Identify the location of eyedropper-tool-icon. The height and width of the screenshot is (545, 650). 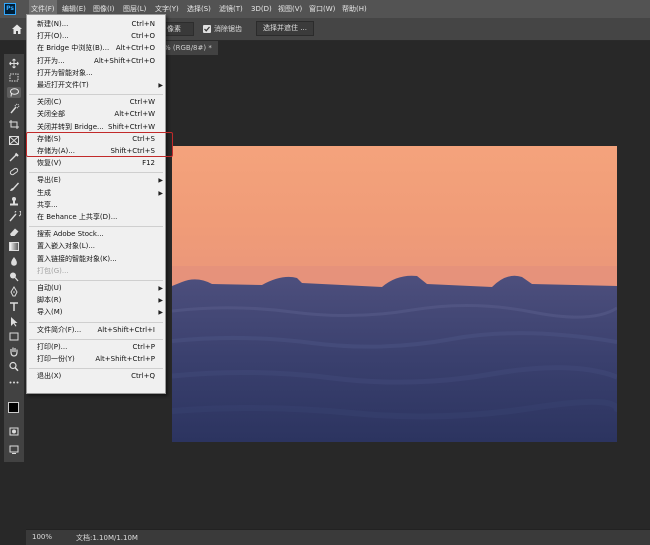
(14, 156).